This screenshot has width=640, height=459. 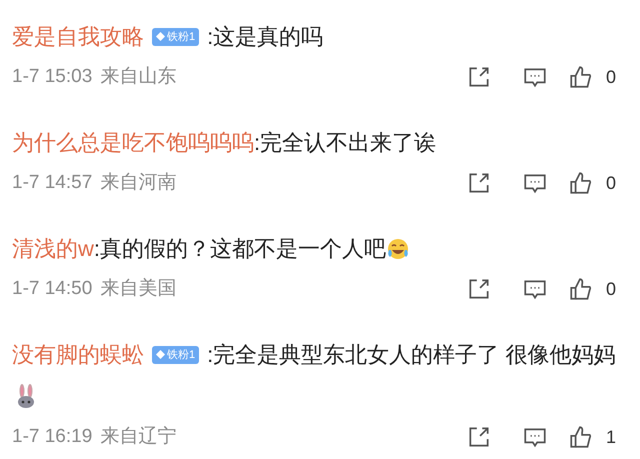 I want to click on comment-time: 1-7 14:50, so click(x=52, y=288).